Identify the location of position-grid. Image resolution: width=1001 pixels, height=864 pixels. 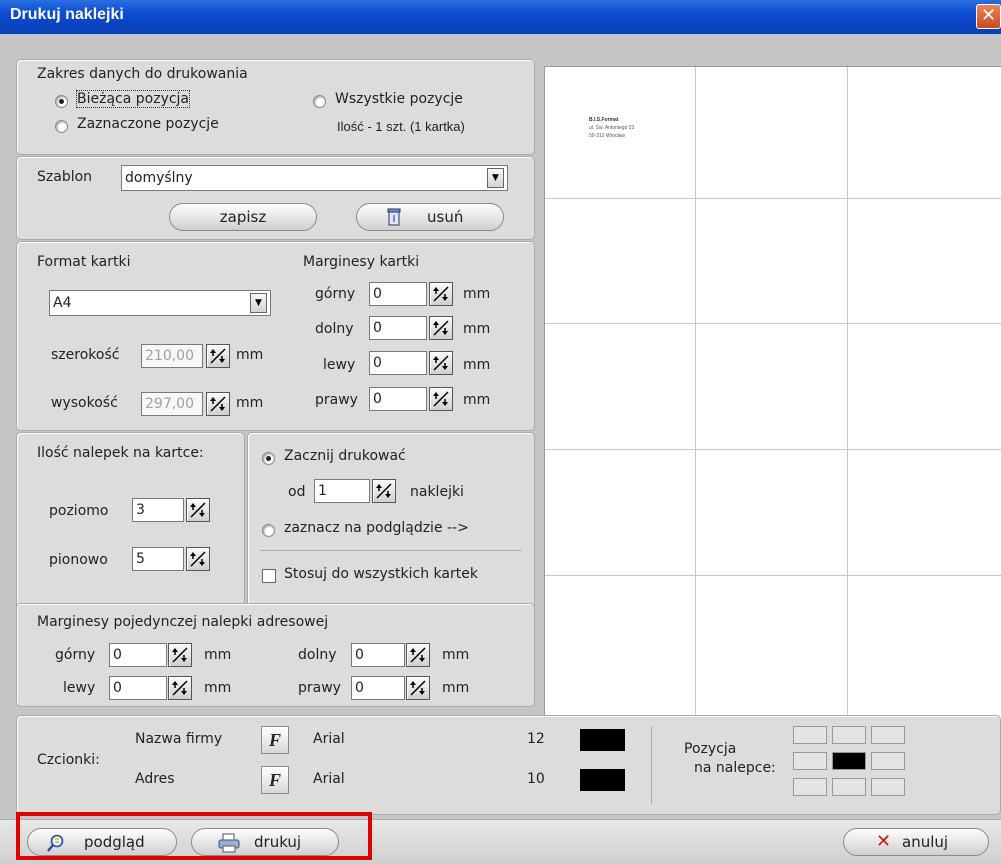
(853, 762).